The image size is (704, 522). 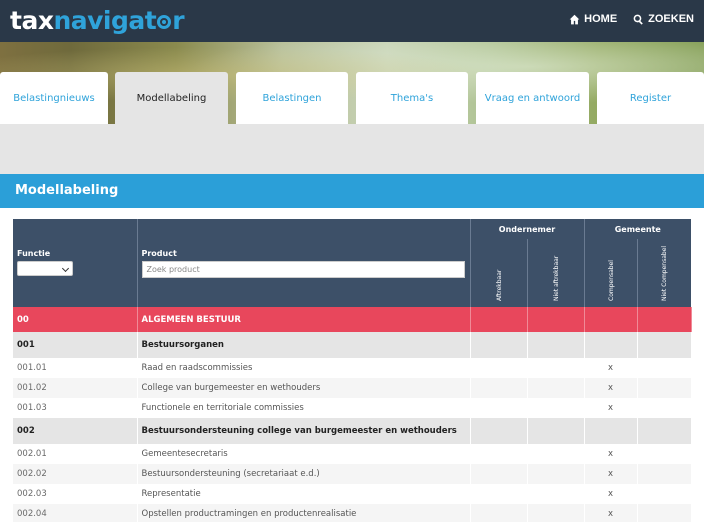 What do you see at coordinates (650, 98) in the screenshot?
I see `tab-register: Register` at bounding box center [650, 98].